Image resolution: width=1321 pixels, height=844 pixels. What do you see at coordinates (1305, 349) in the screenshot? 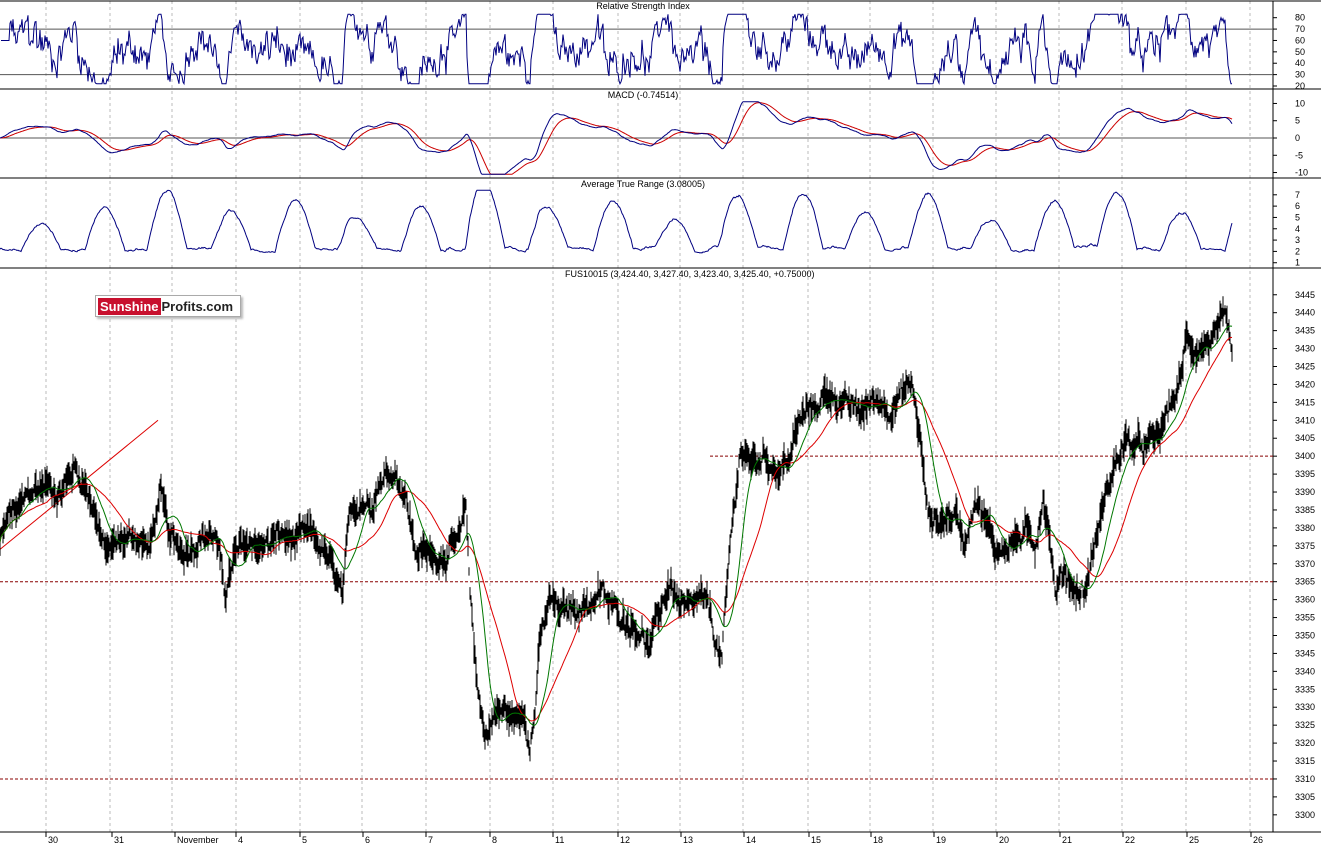
I see `y-tick-label: 3430` at bounding box center [1305, 349].